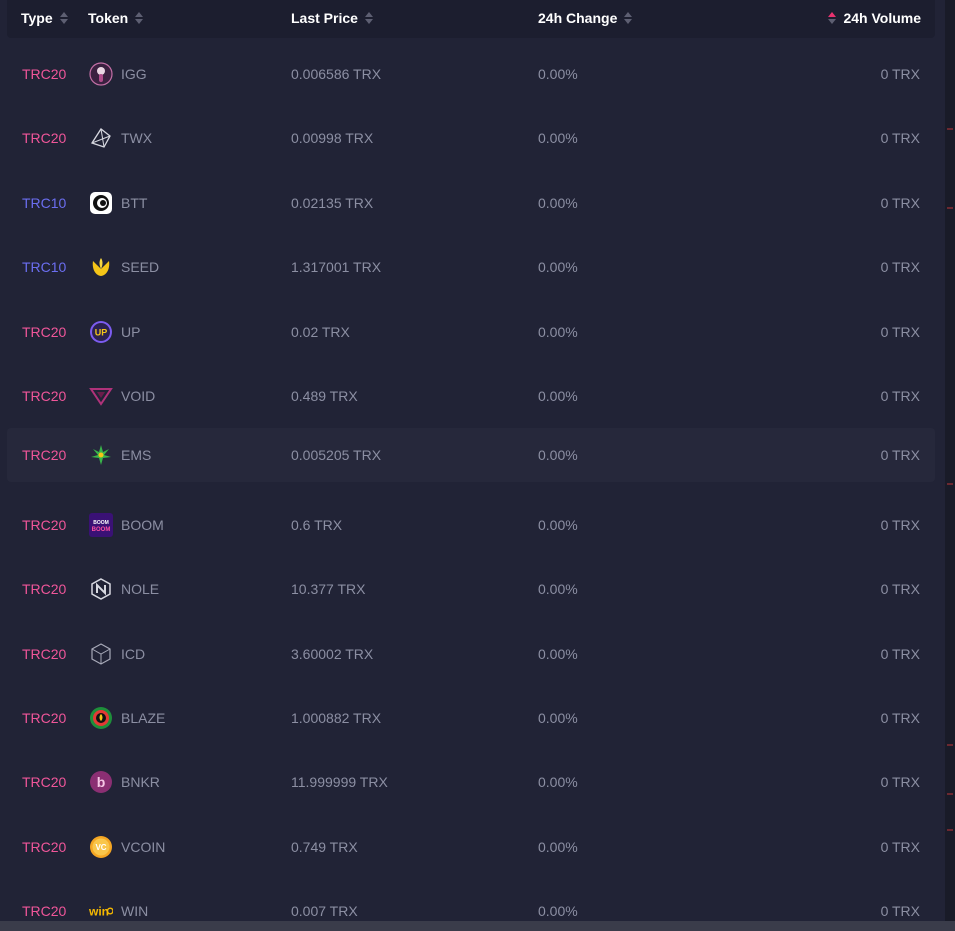 The height and width of the screenshot is (931, 955). I want to click on token-cell: win WIN, so click(118, 900).